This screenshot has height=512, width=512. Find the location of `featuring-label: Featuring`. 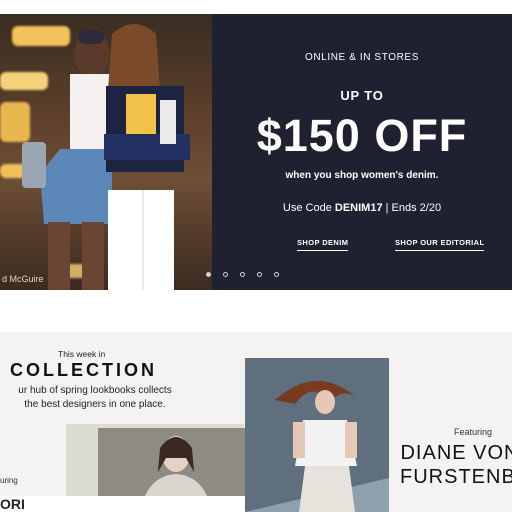

featuring-label: Featuring is located at coordinates (473, 432).